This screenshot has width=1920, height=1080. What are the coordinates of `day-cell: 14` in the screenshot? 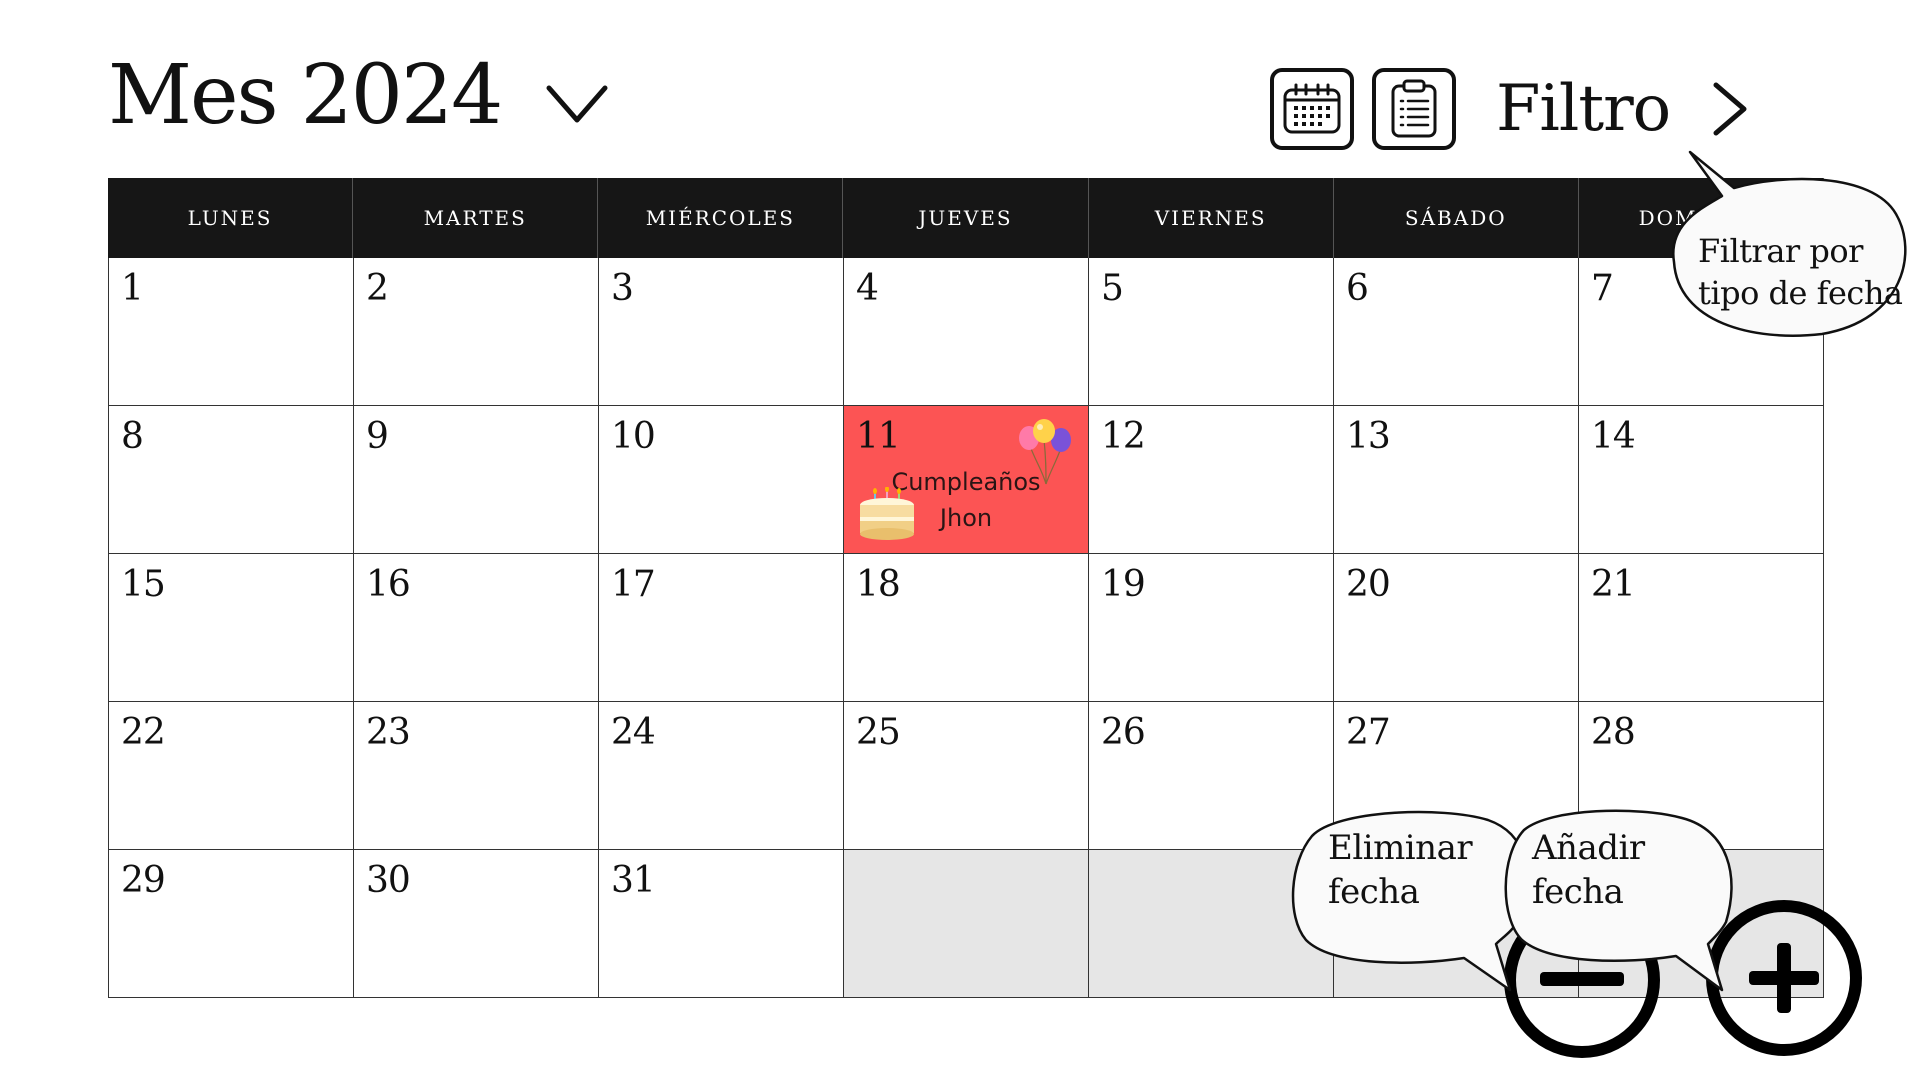 It's located at (1701, 480).